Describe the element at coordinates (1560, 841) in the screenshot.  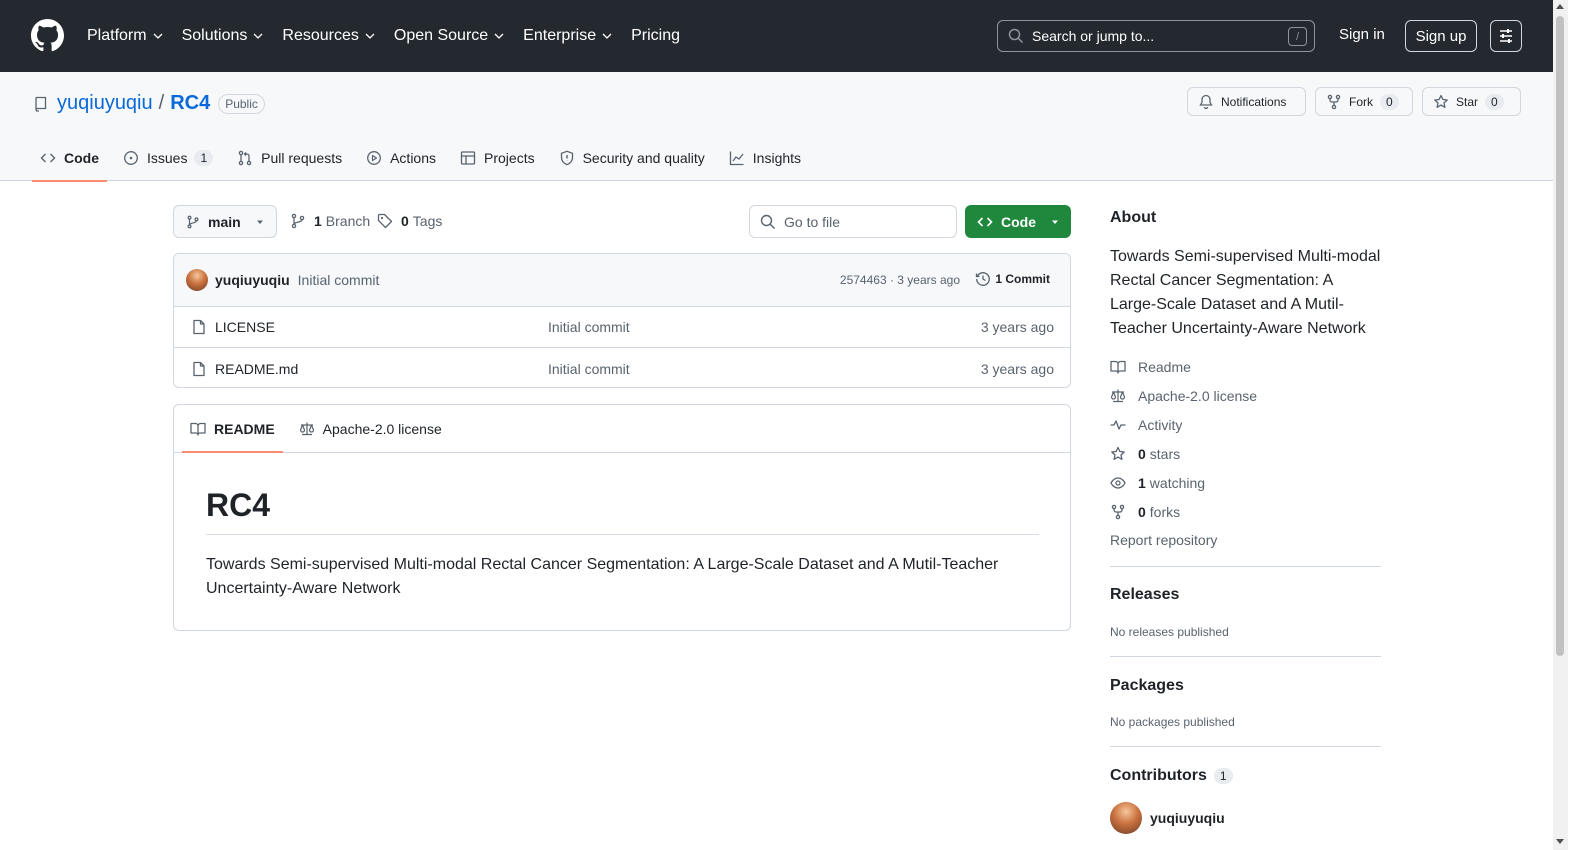
I see `scroll-down-arrow-icon` at that location.